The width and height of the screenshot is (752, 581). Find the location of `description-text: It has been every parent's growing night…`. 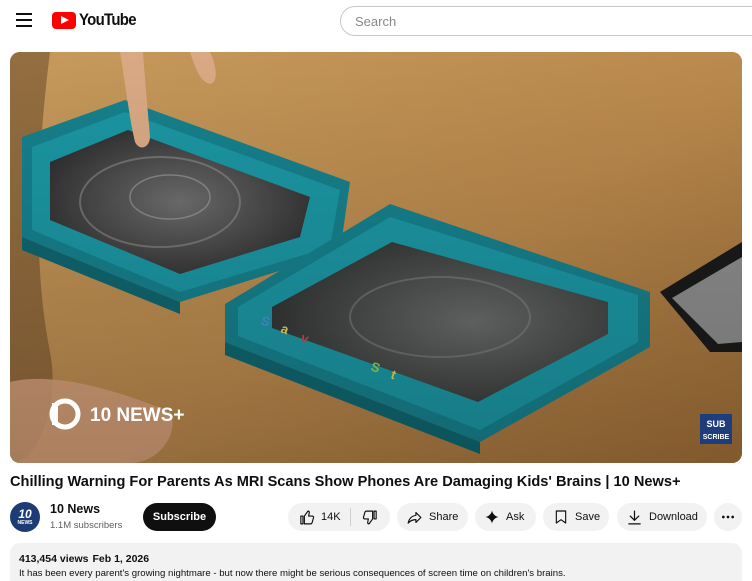

description-text: It has been every parent's growing night… is located at coordinates (292, 573).